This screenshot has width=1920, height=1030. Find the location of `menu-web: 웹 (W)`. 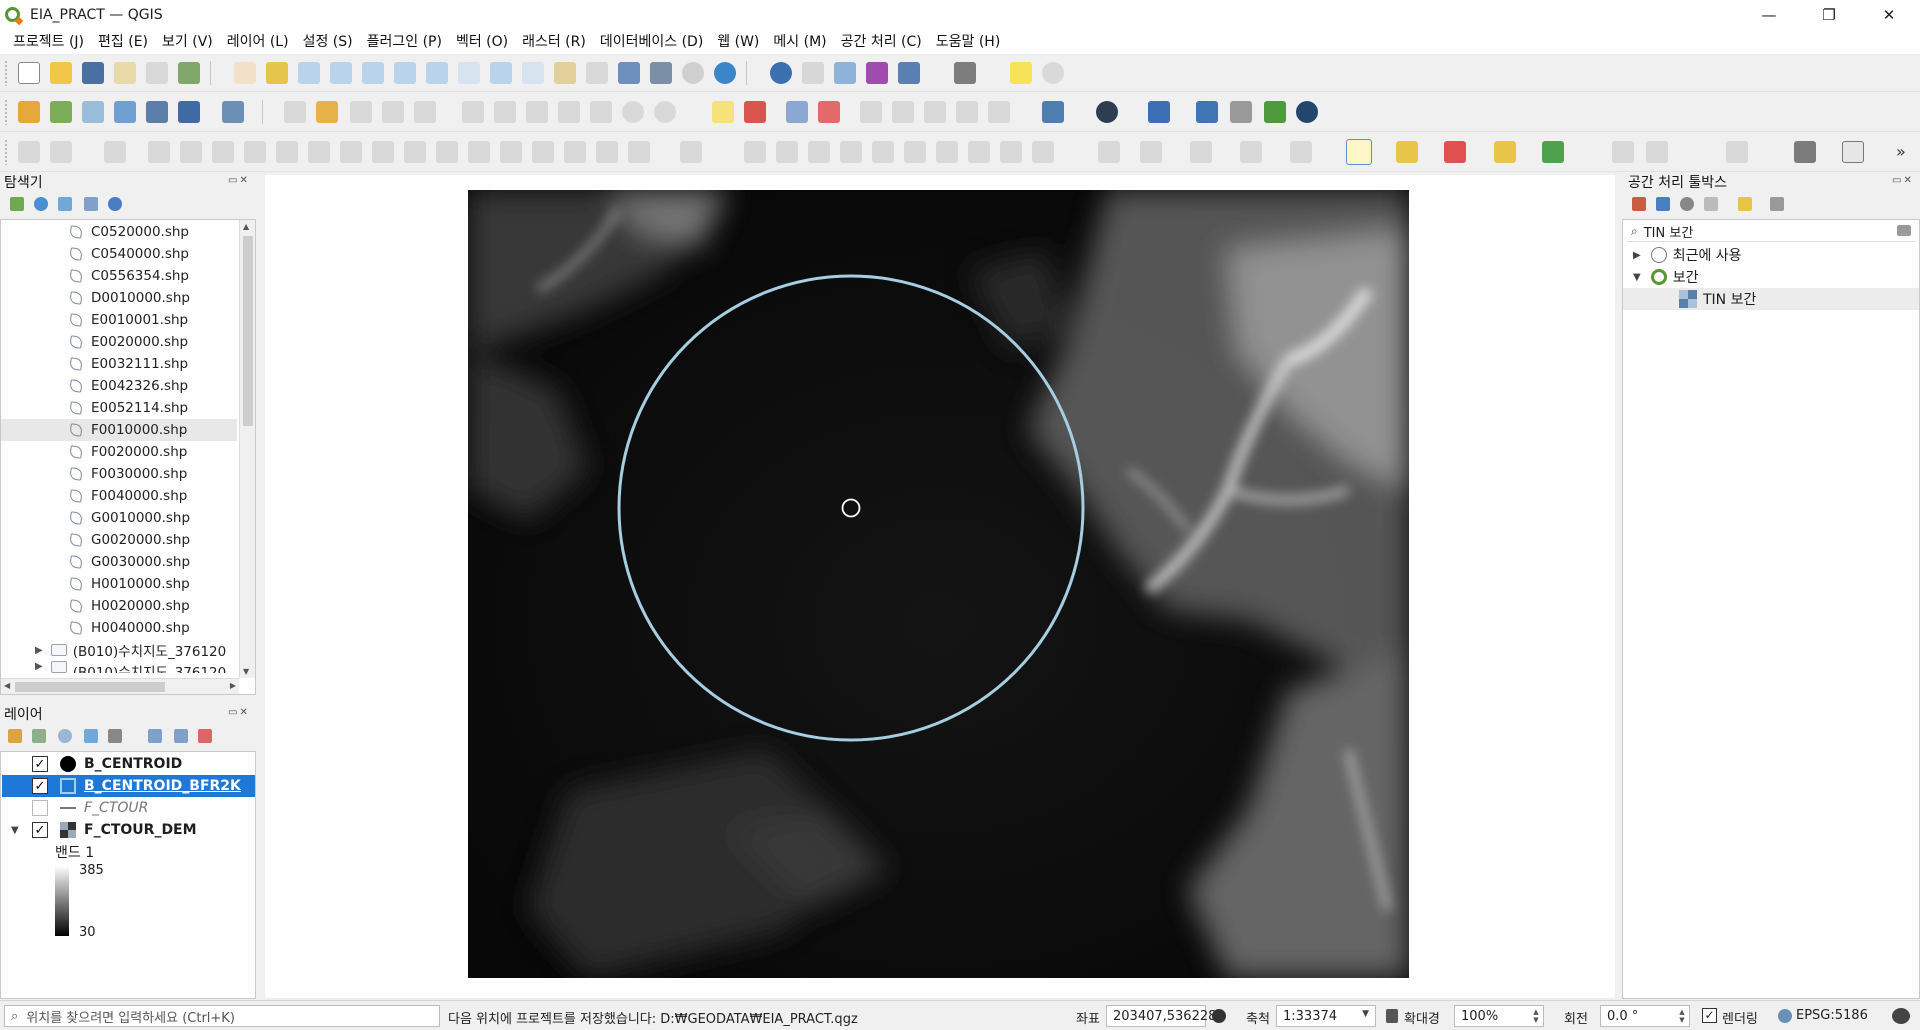

menu-web: 웹 (W) is located at coordinates (738, 42).